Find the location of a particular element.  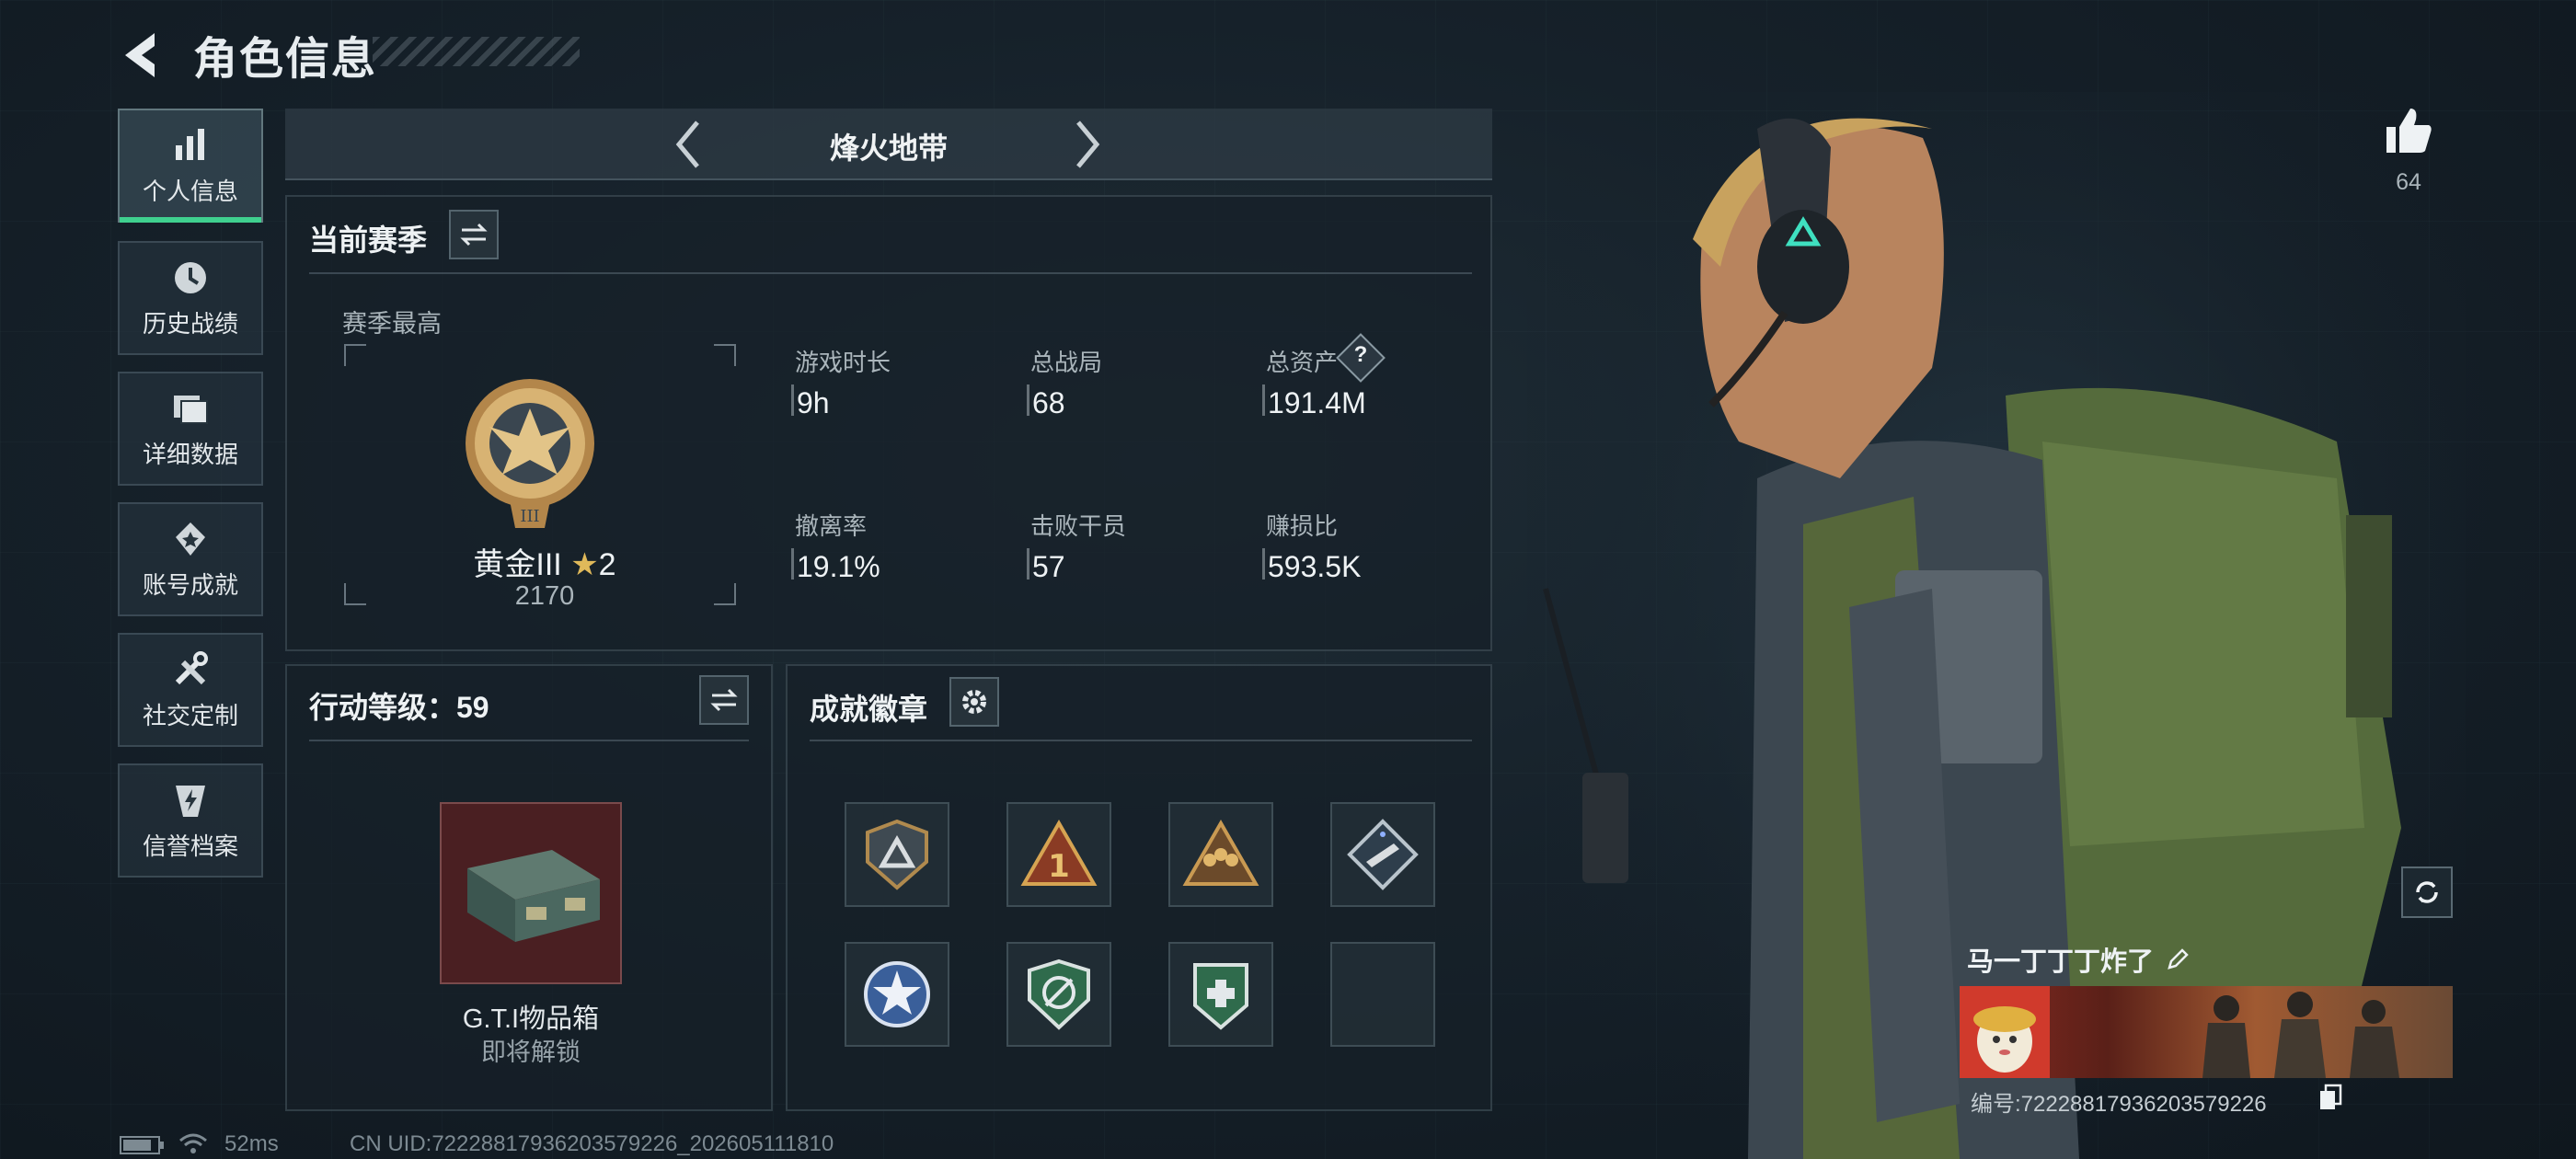

medal-icon is located at coordinates (190, 539).